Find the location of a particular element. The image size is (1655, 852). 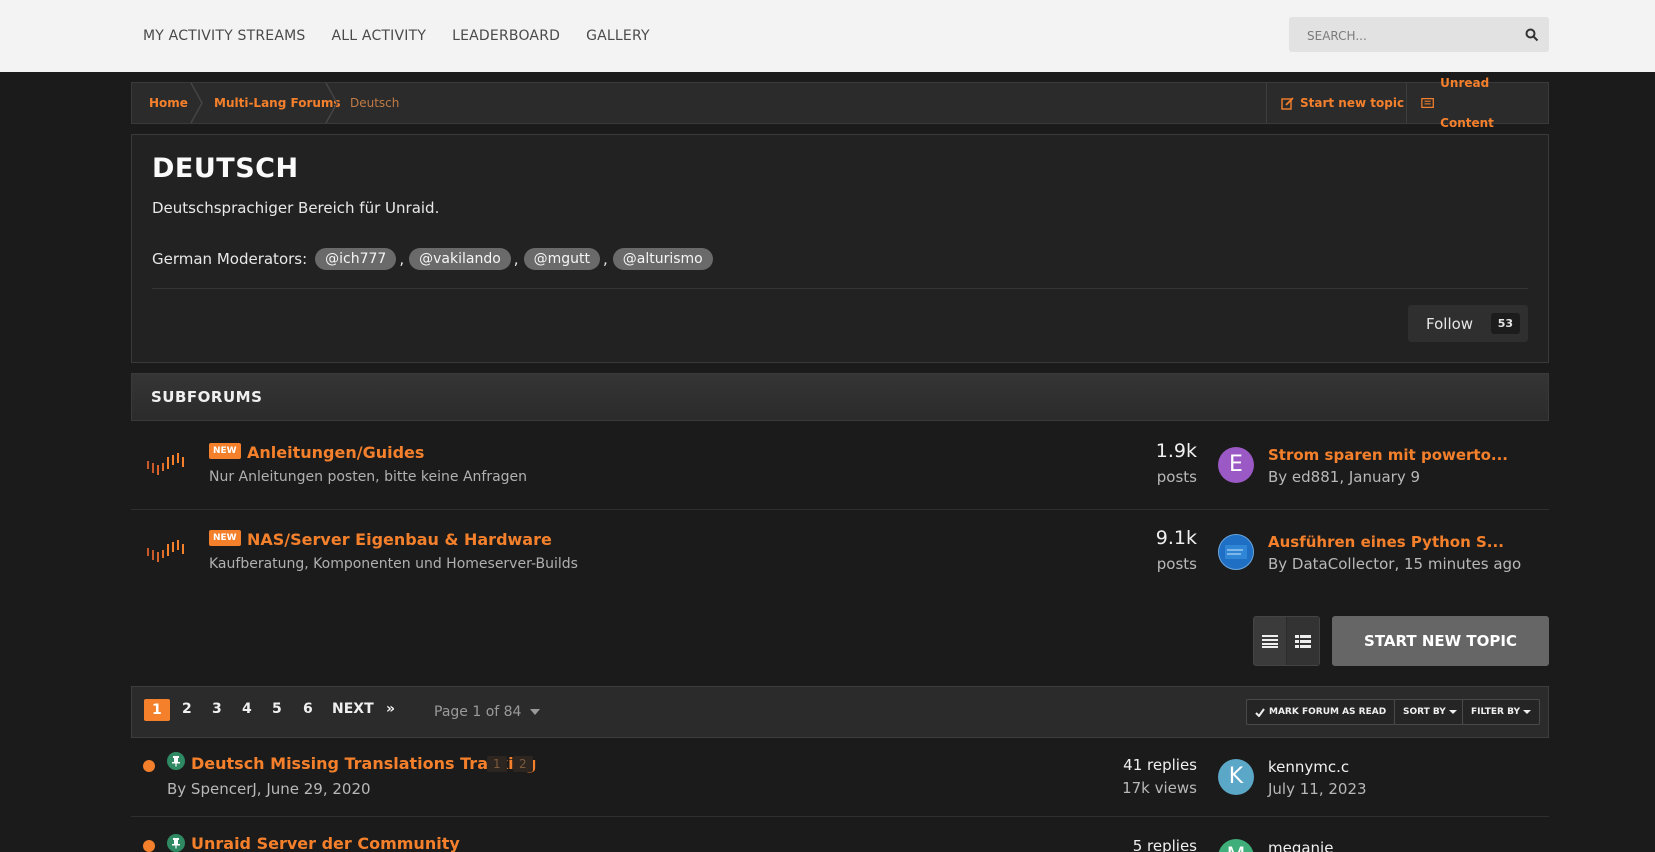

unread-content-label: Unread Content is located at coordinates (1467, 103).